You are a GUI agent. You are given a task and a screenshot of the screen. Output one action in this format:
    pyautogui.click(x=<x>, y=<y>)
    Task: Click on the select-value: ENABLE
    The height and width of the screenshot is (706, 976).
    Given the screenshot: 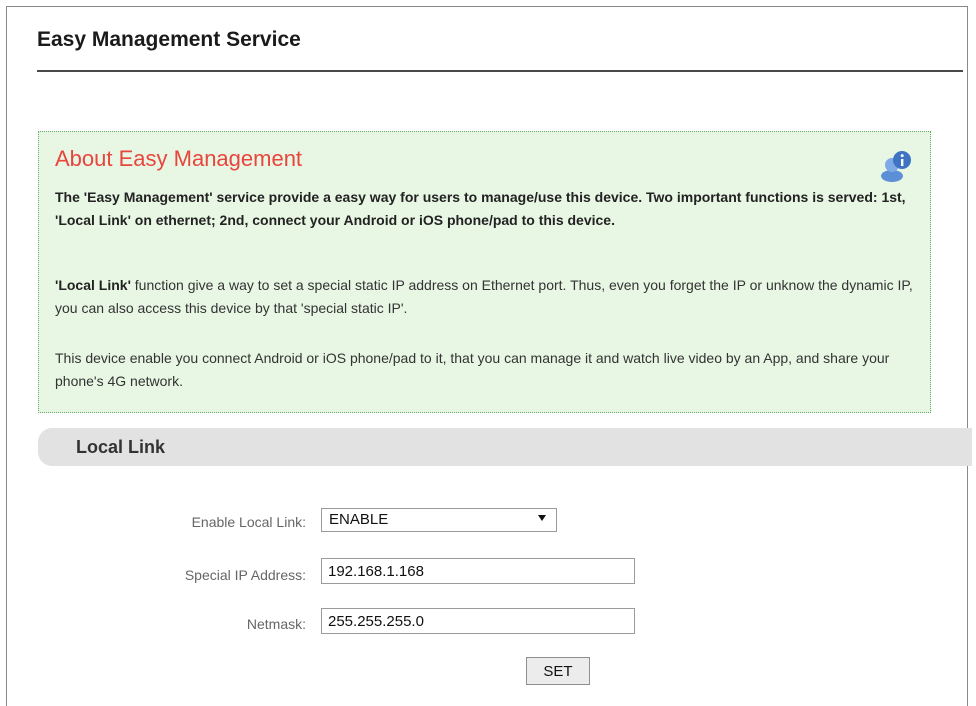 What is the action you would take?
    pyautogui.click(x=359, y=519)
    